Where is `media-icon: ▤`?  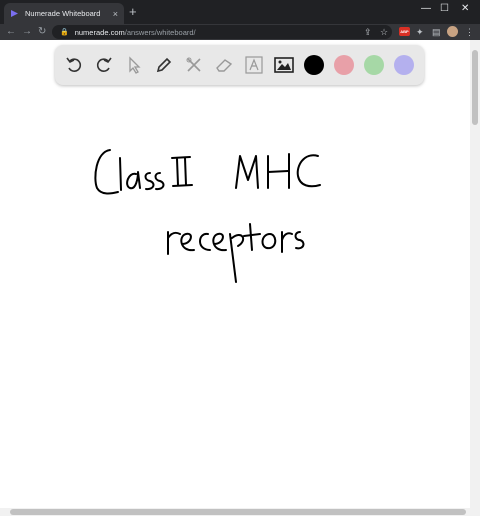 media-icon: ▤ is located at coordinates (436, 32).